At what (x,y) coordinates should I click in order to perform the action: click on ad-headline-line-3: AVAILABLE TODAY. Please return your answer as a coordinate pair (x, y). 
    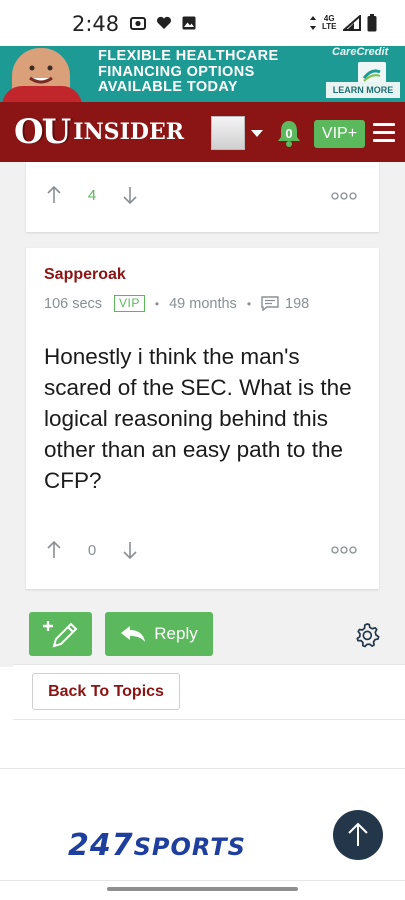
    Looking at the image, I should click on (168, 87).